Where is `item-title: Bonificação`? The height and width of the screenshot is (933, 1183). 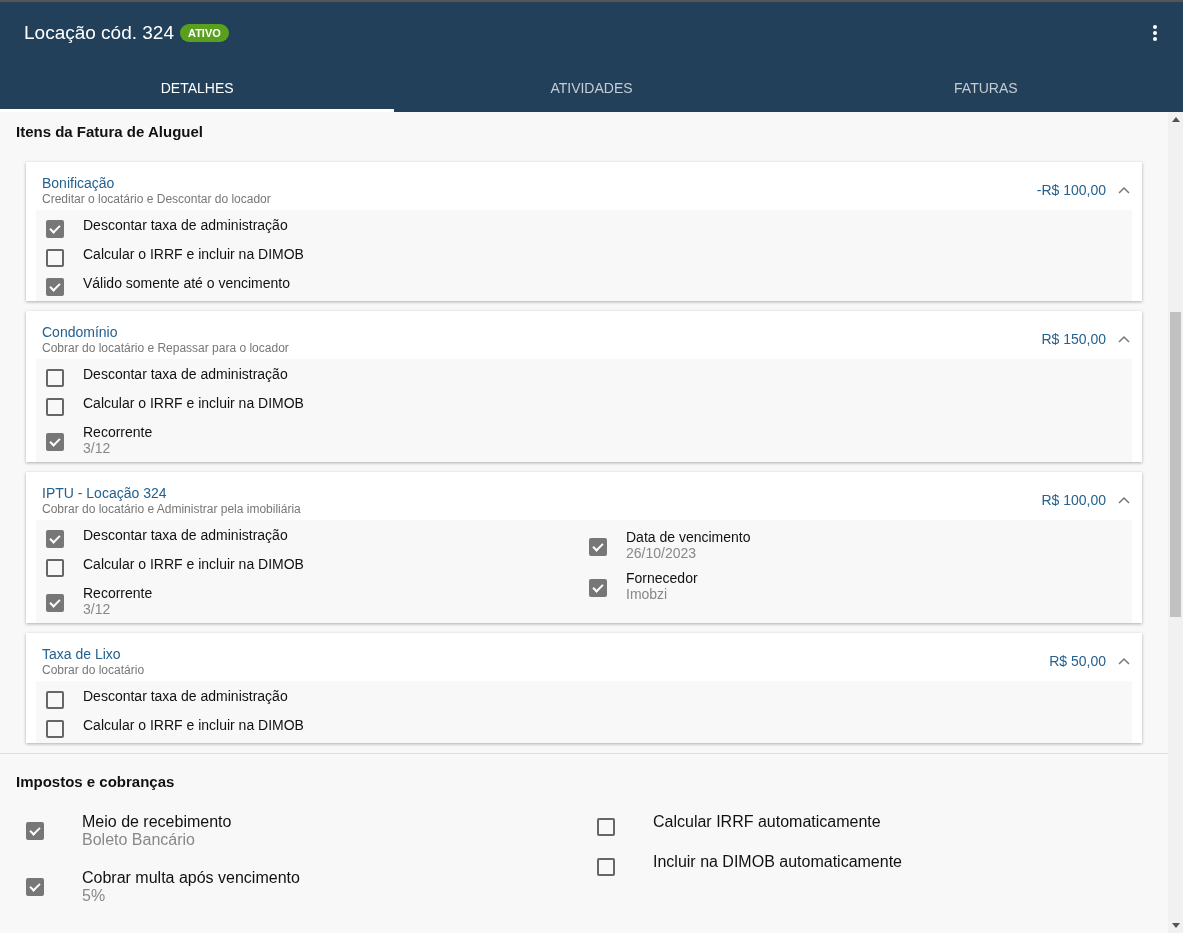
item-title: Bonificação is located at coordinates (79, 182).